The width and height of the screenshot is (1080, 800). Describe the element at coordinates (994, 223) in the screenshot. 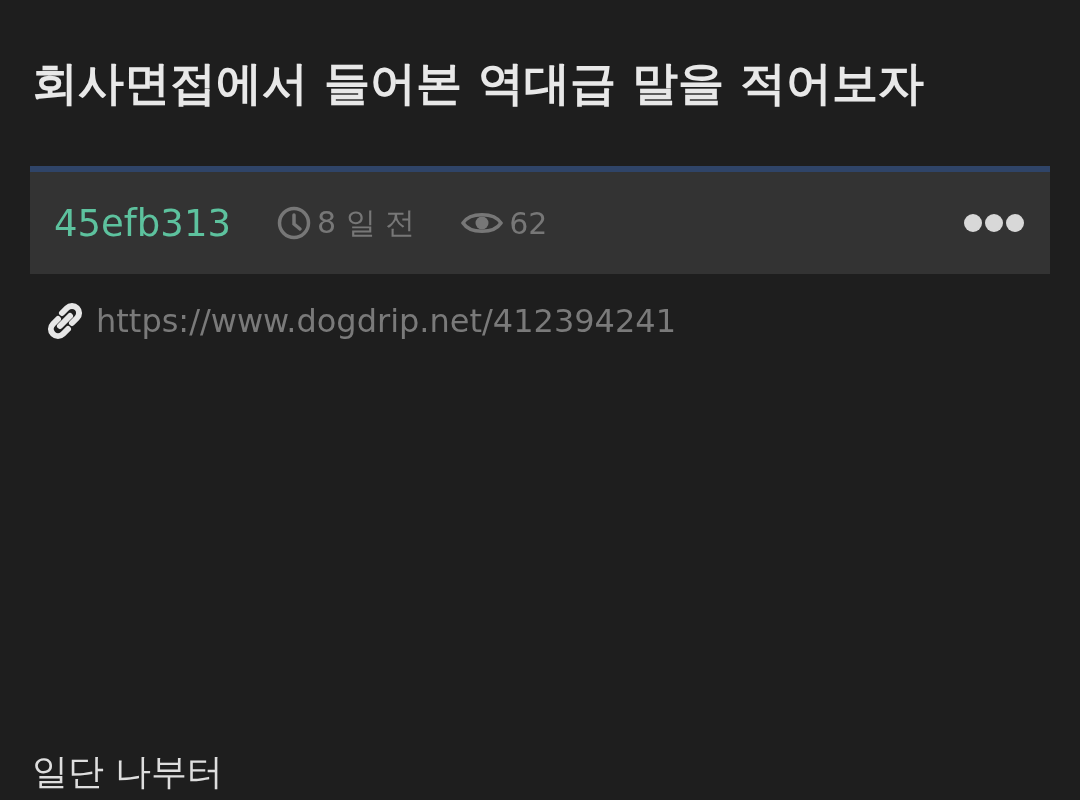

I see `more-options-icon` at that location.